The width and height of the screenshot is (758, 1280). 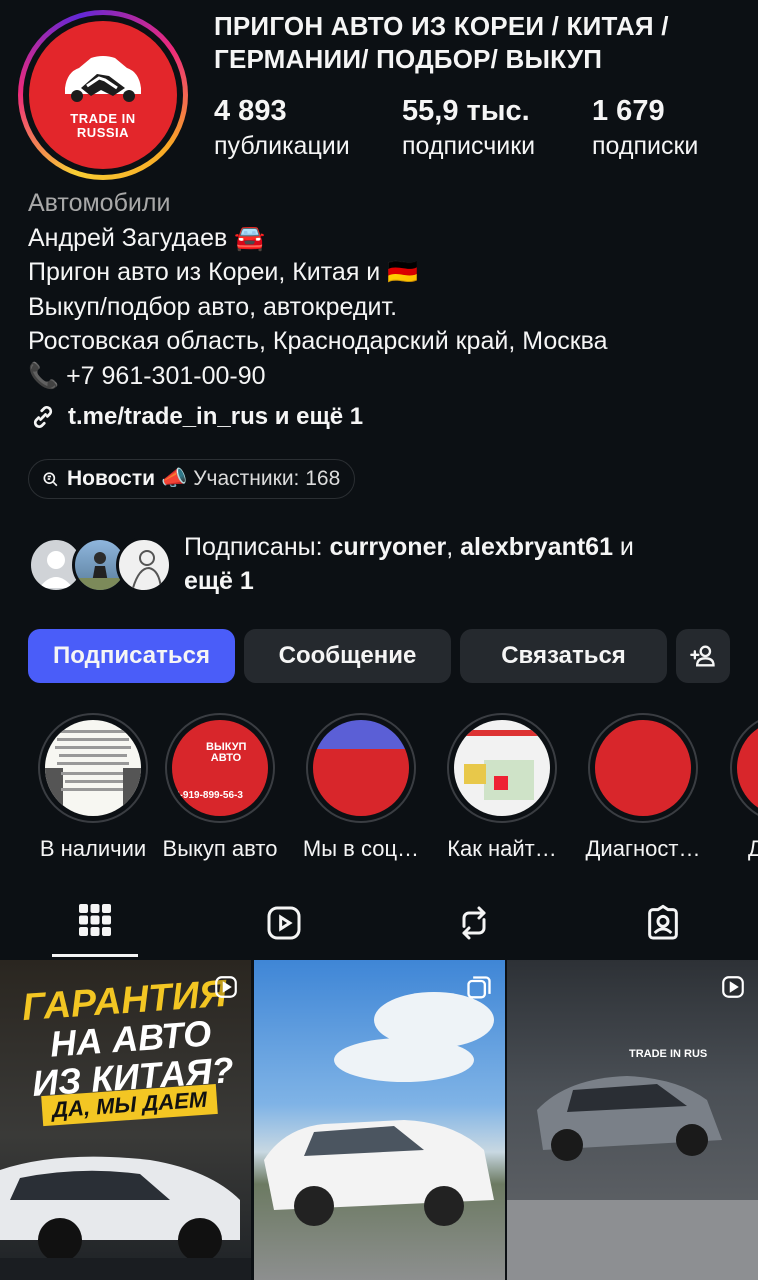 I want to click on cars-photo, so click(x=125, y=1218).